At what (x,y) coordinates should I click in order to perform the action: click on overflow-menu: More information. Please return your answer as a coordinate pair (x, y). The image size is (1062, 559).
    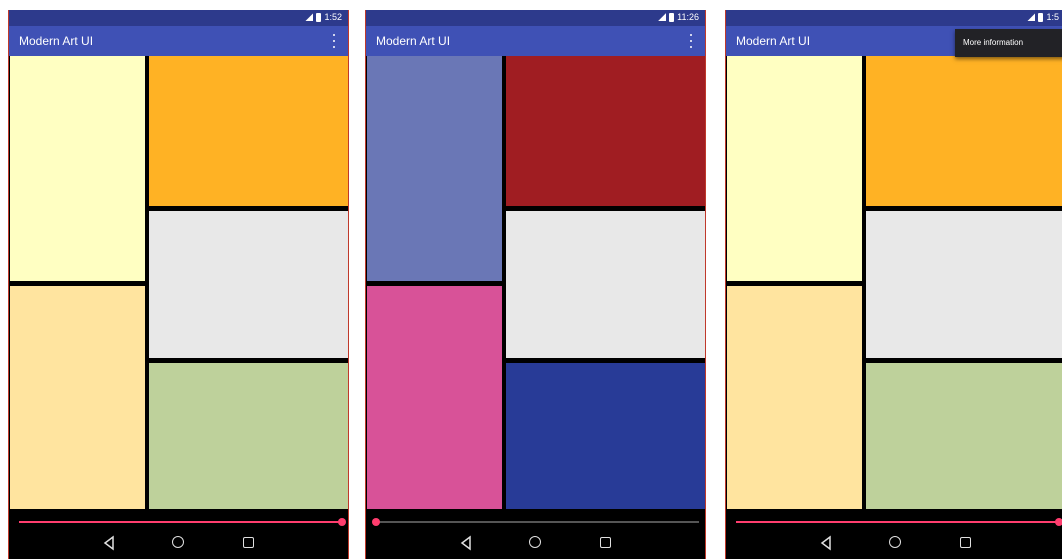
    Looking at the image, I should click on (1008, 43).